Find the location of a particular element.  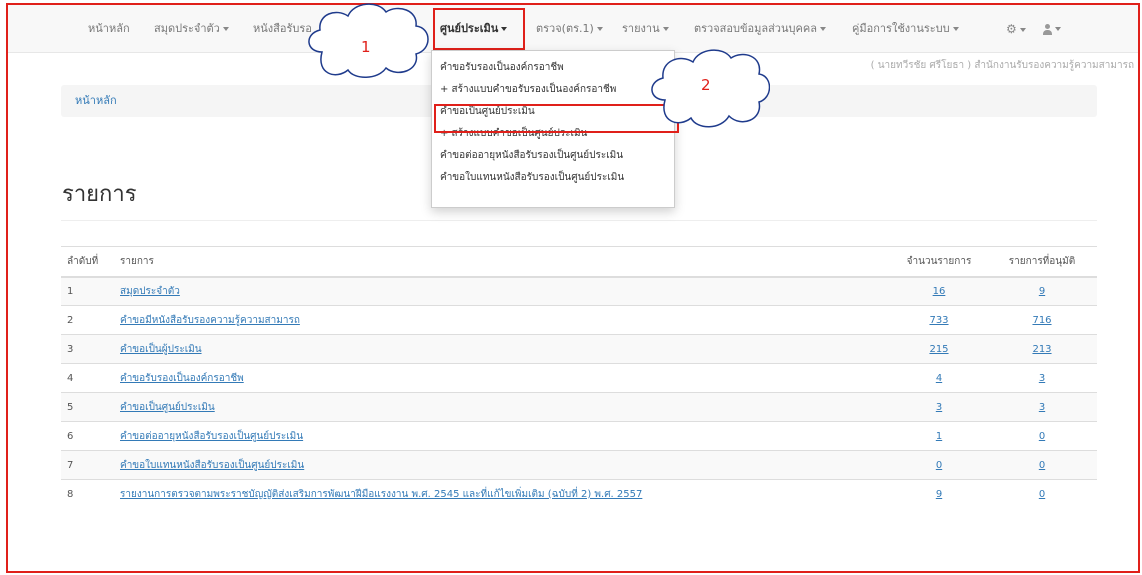

table-row: 3 คำขอเป็นผู้ประเมิน 215 213 is located at coordinates (579, 349).